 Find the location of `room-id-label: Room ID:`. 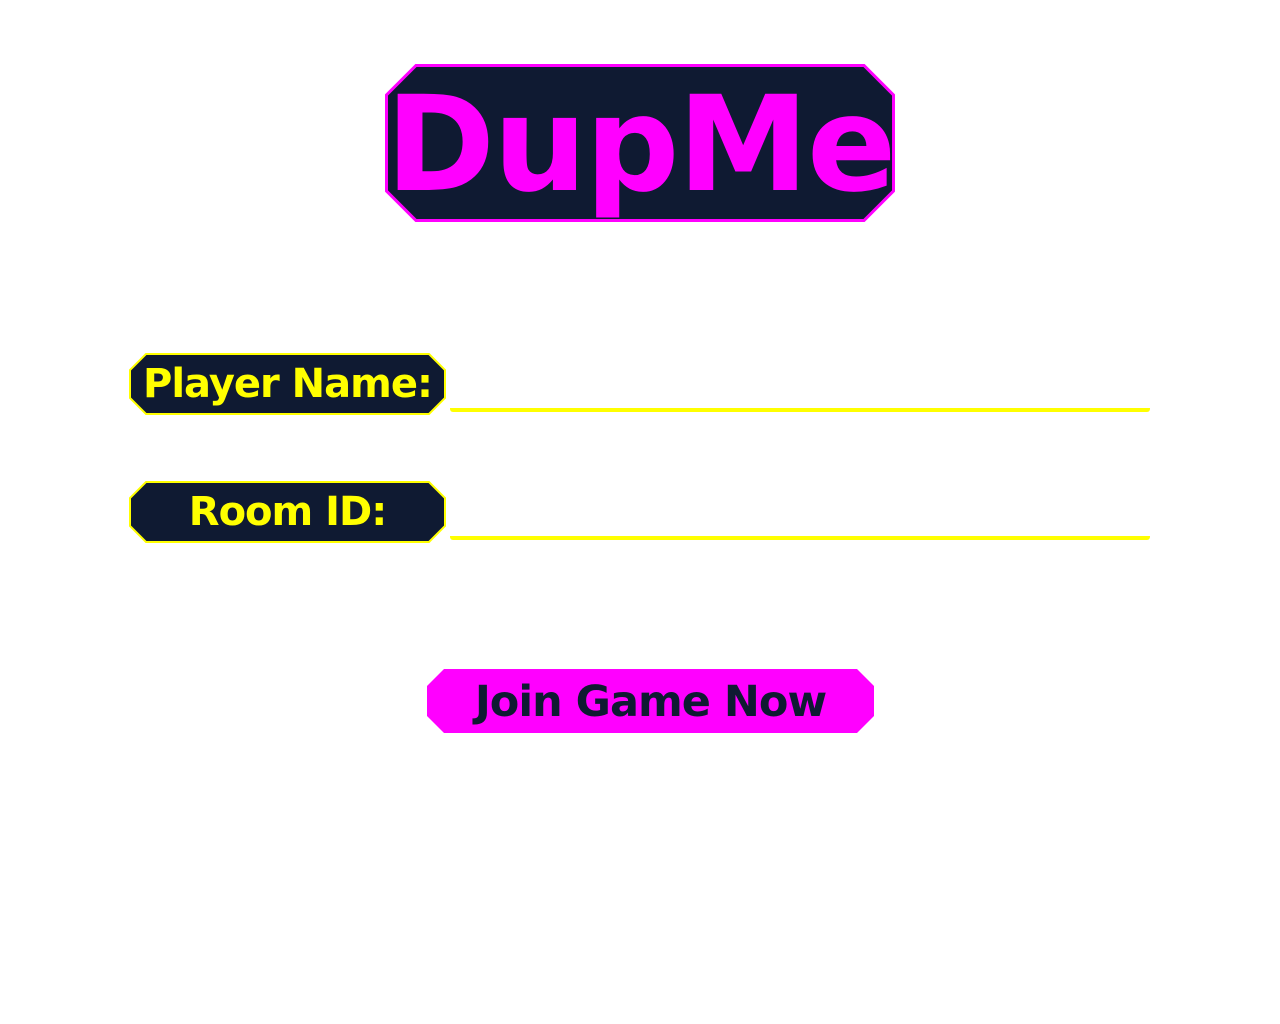

room-id-label: Room ID: is located at coordinates (287, 512).